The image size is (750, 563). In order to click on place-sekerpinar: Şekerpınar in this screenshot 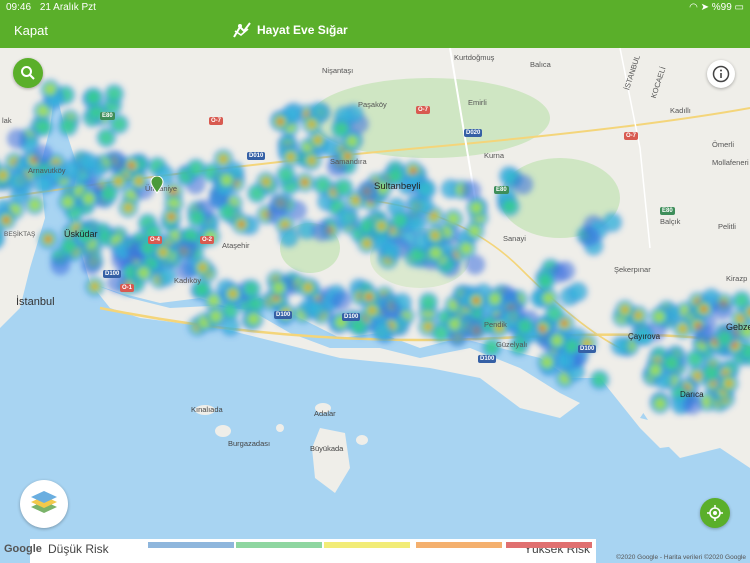, I will do `click(632, 269)`.